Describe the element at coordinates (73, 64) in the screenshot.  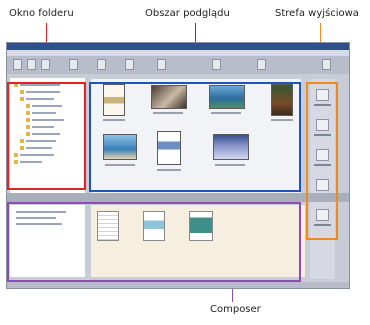
I see `refresh-icon` at that location.